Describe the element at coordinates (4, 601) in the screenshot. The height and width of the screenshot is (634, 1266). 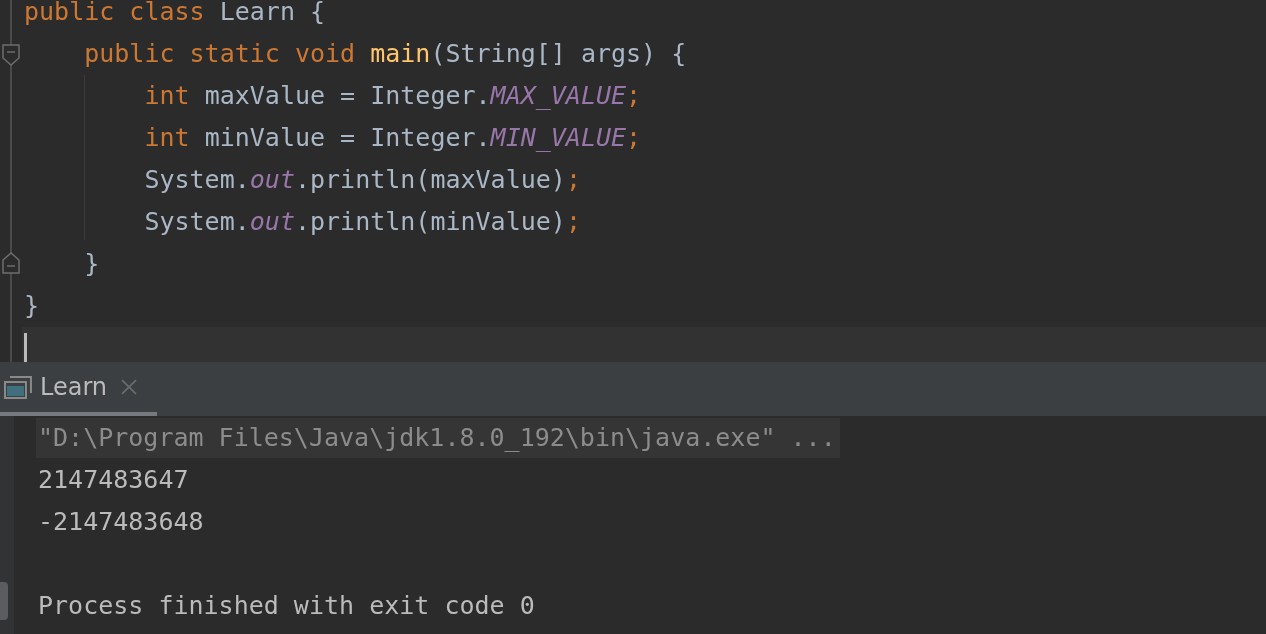
I see `scrollbar-thumb` at that location.